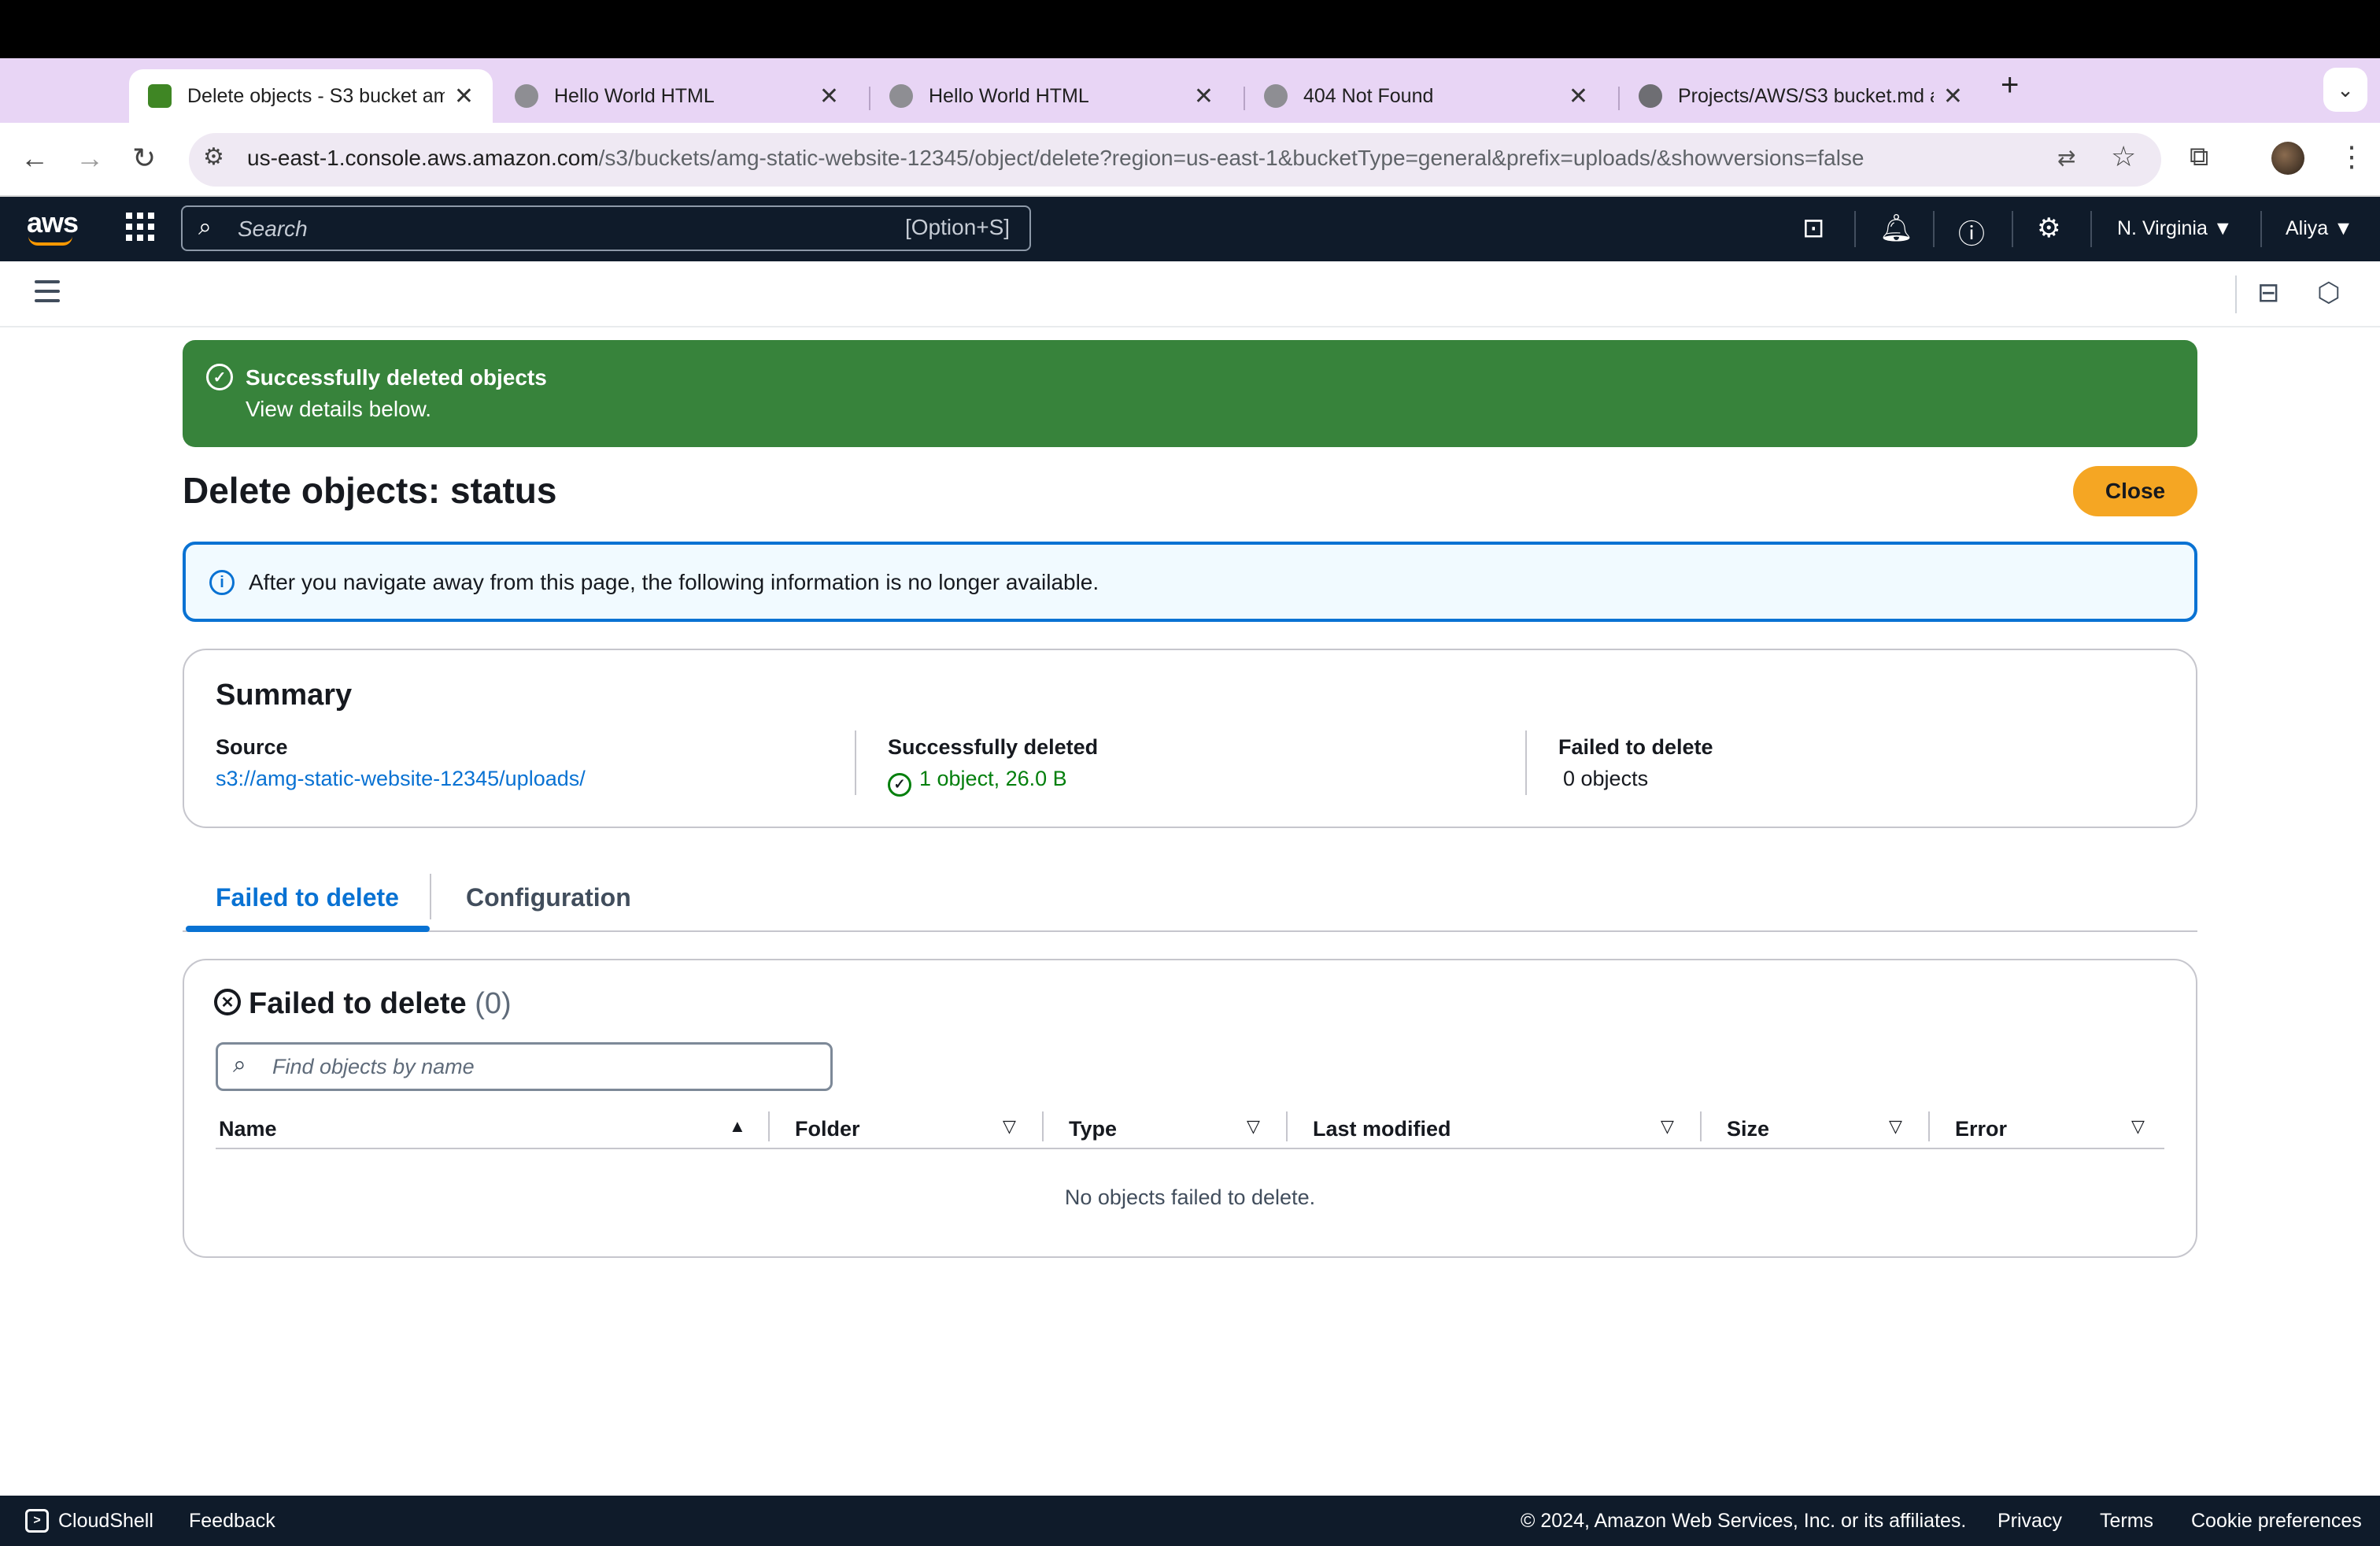 The height and width of the screenshot is (1546, 2380). What do you see at coordinates (90, 158) in the screenshot?
I see `forward-arrow-icon: →` at bounding box center [90, 158].